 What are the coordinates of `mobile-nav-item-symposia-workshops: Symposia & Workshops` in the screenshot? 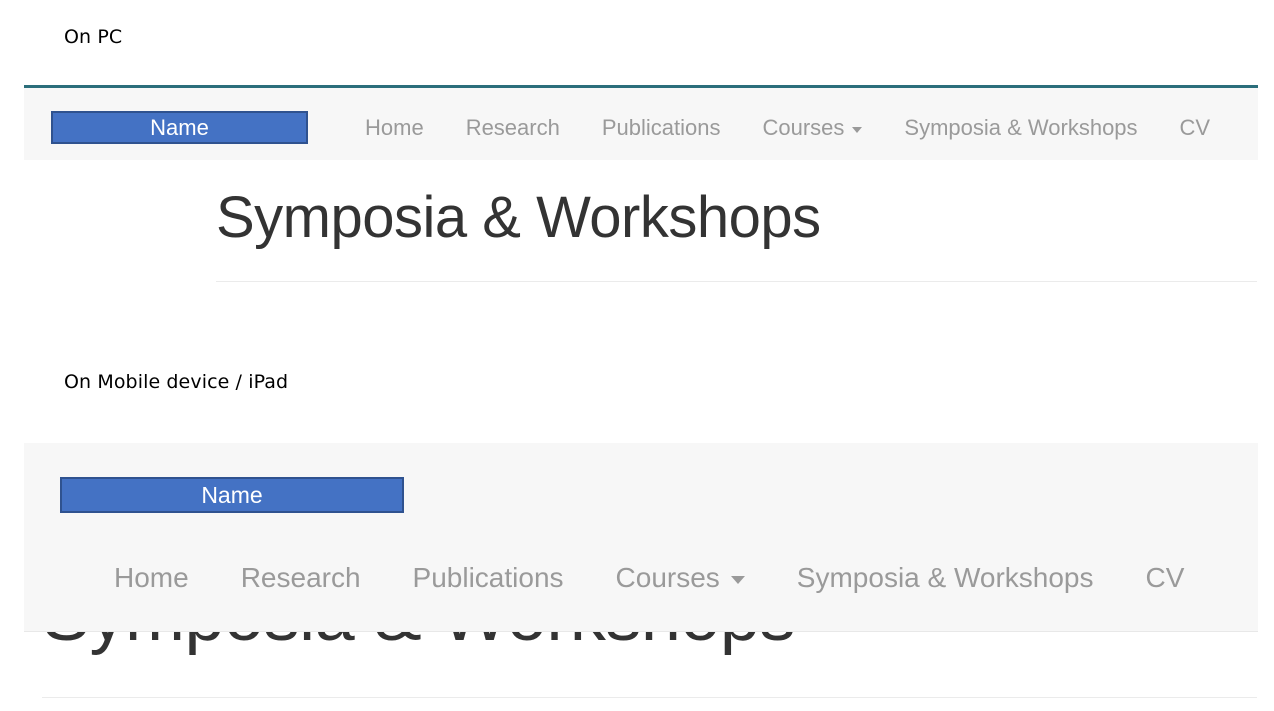 It's located at (945, 578).